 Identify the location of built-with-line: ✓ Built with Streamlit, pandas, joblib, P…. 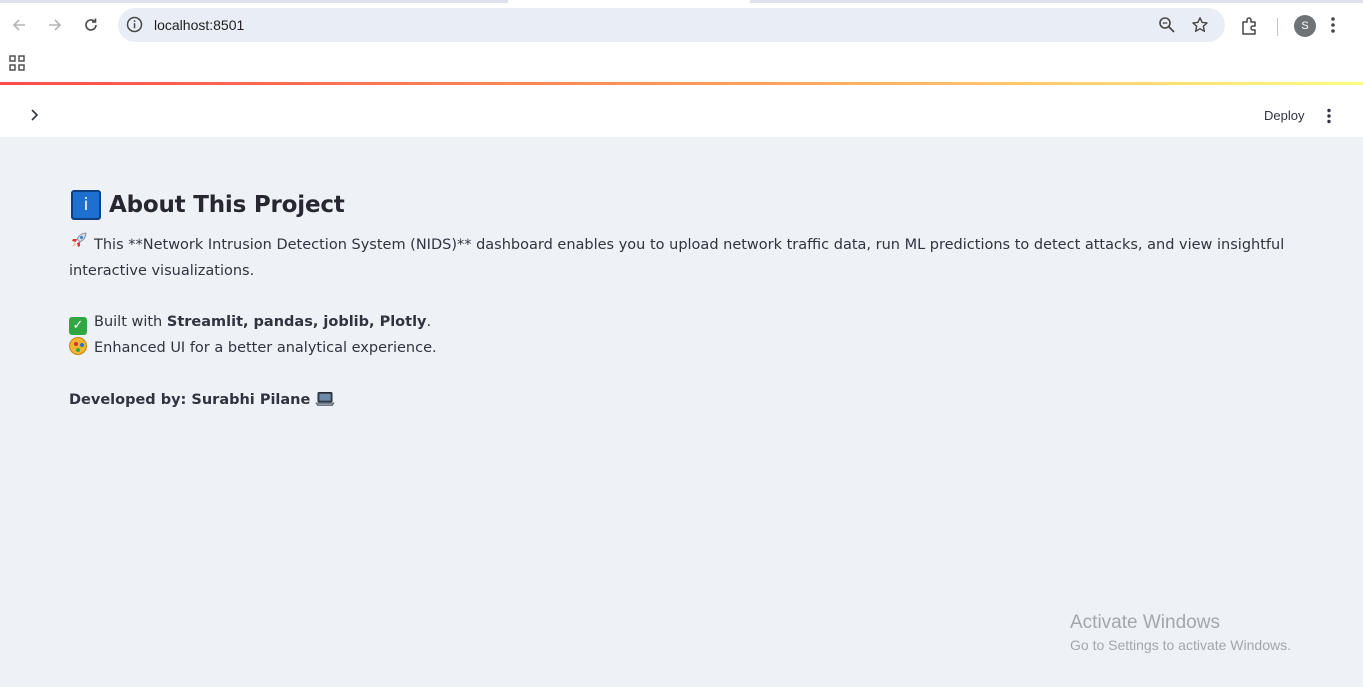
(679, 322).